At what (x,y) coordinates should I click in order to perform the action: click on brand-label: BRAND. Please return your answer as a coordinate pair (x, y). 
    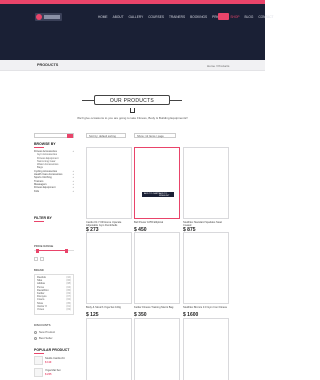
    Looking at the image, I should click on (39, 270).